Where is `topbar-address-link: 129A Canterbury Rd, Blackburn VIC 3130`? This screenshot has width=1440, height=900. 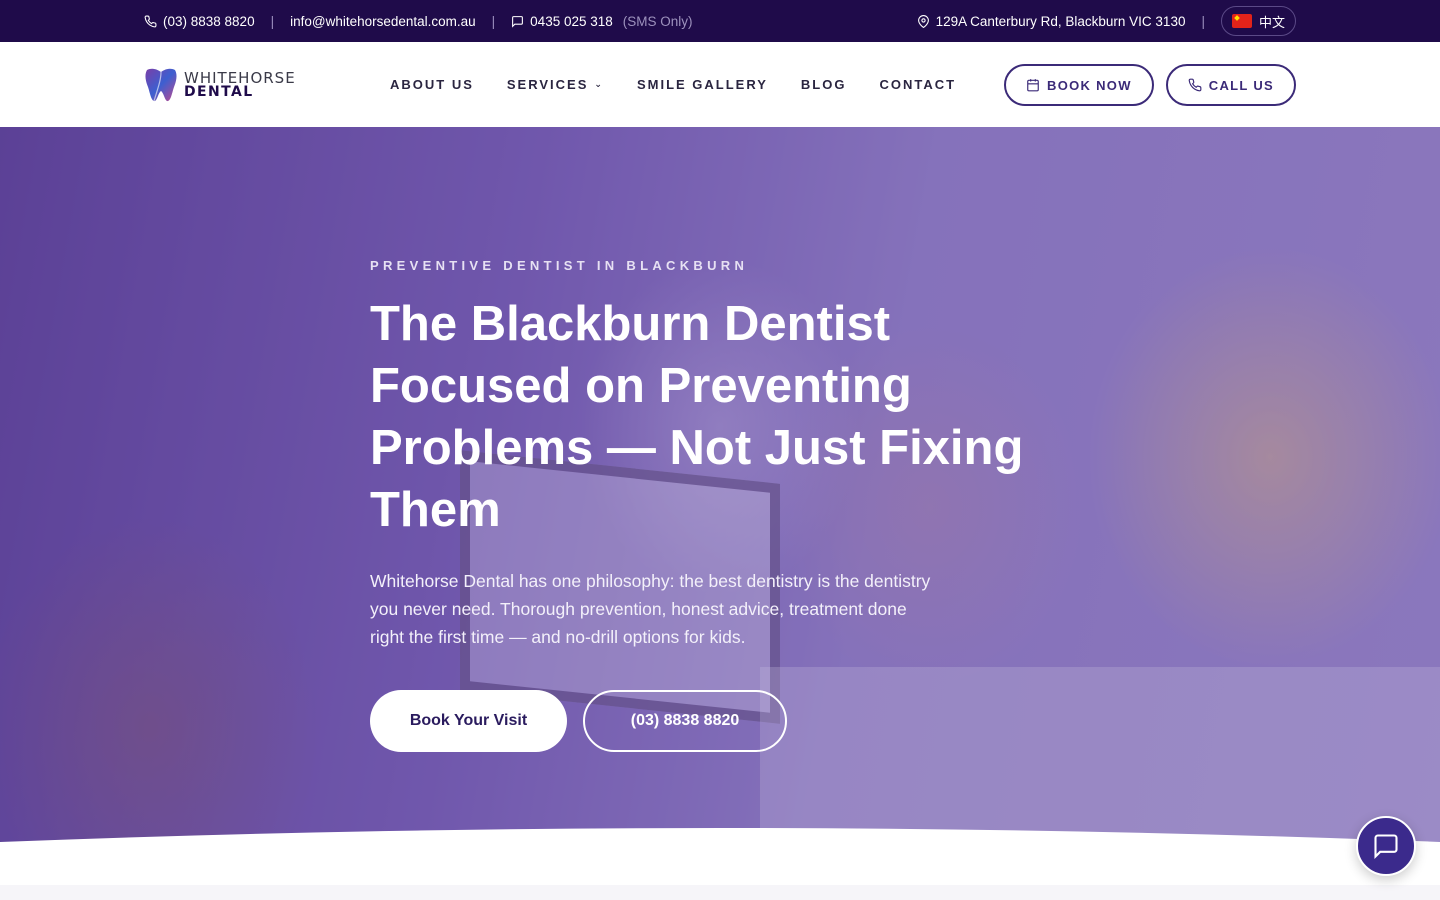 topbar-address-link: 129A Canterbury Rd, Blackburn VIC 3130 is located at coordinates (1051, 21).